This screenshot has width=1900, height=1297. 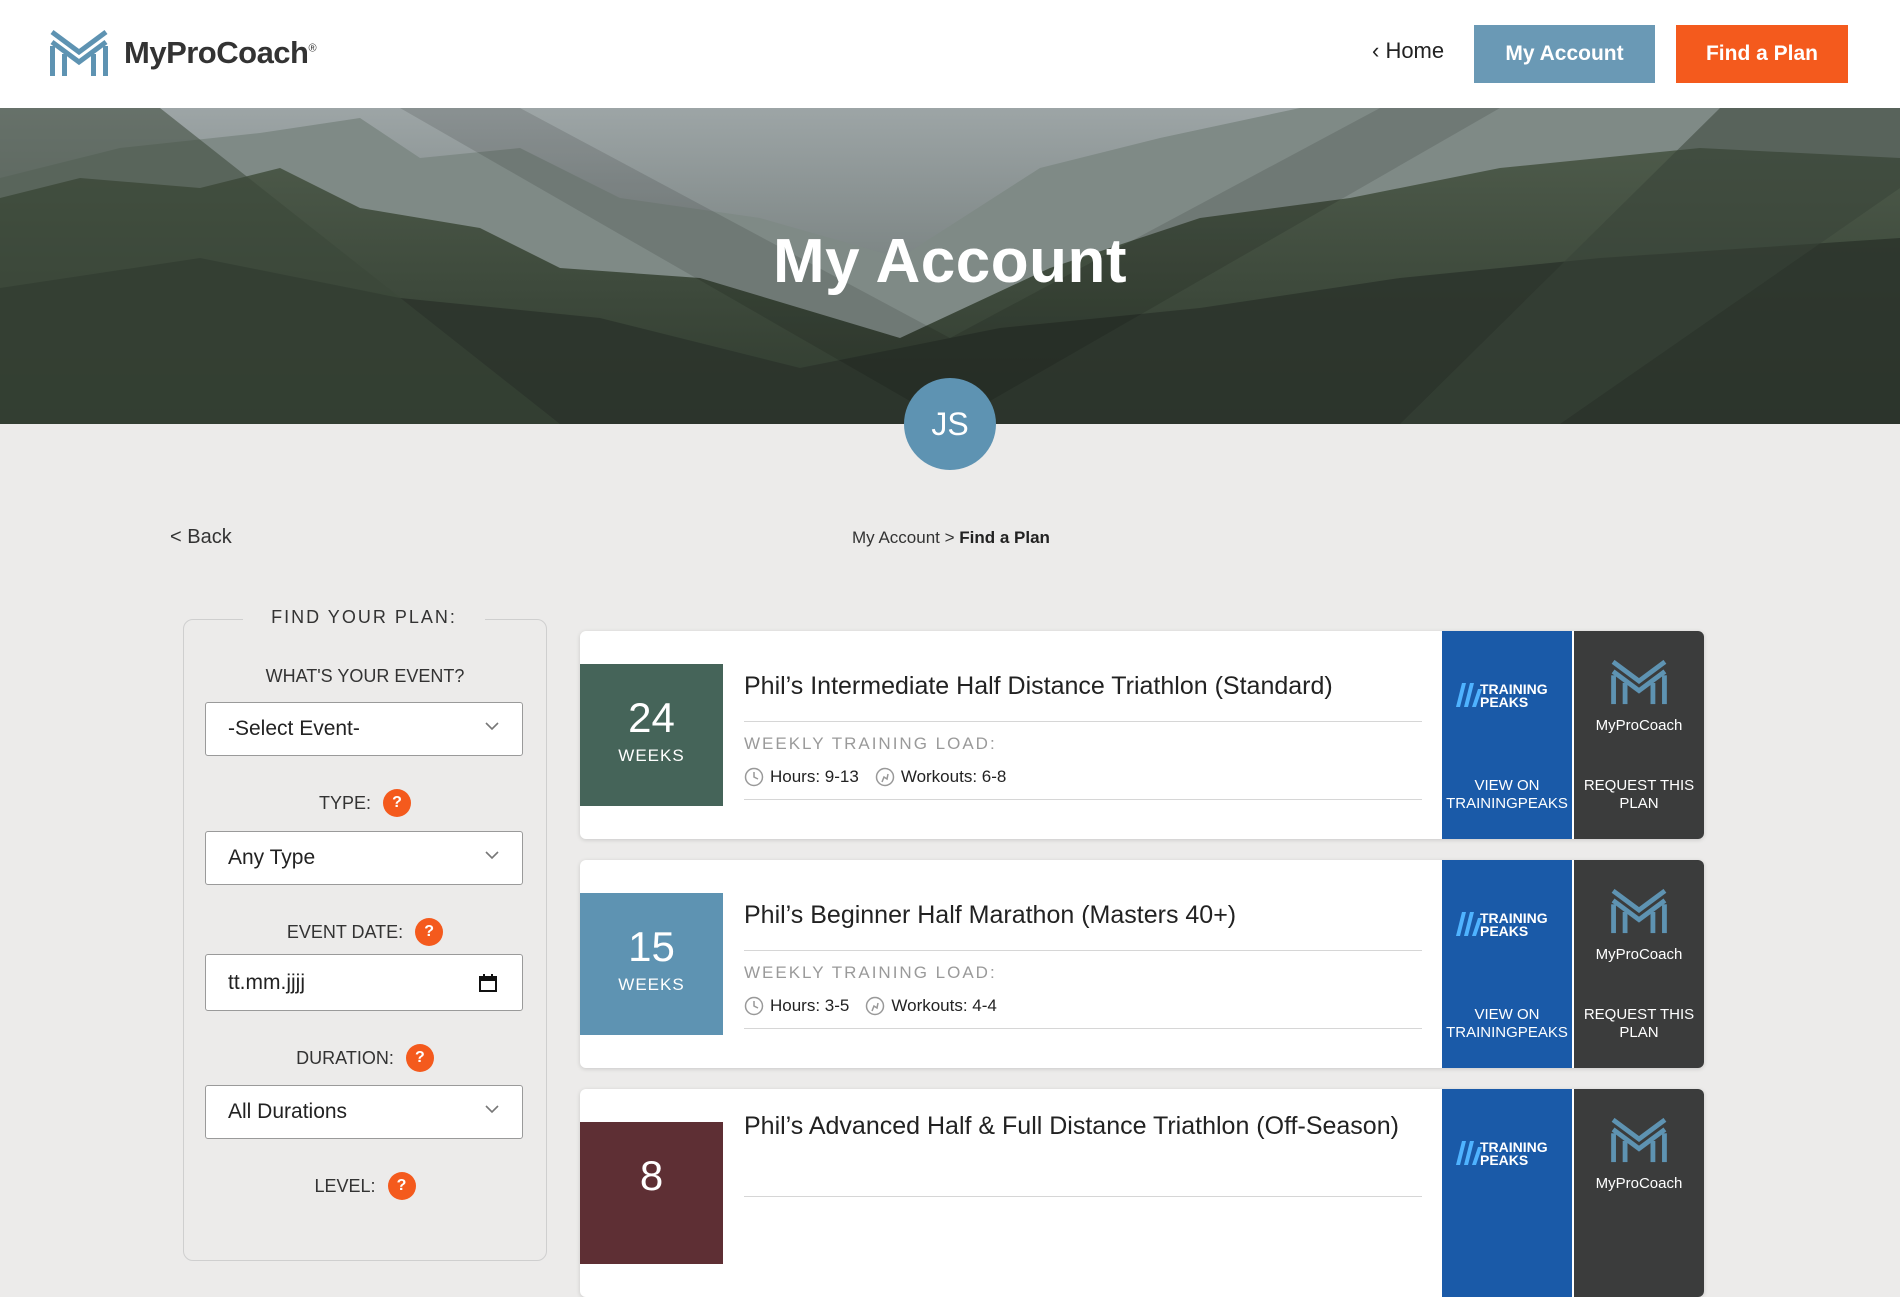 I want to click on level-label: LEVEL:?, so click(x=365, y=1186).